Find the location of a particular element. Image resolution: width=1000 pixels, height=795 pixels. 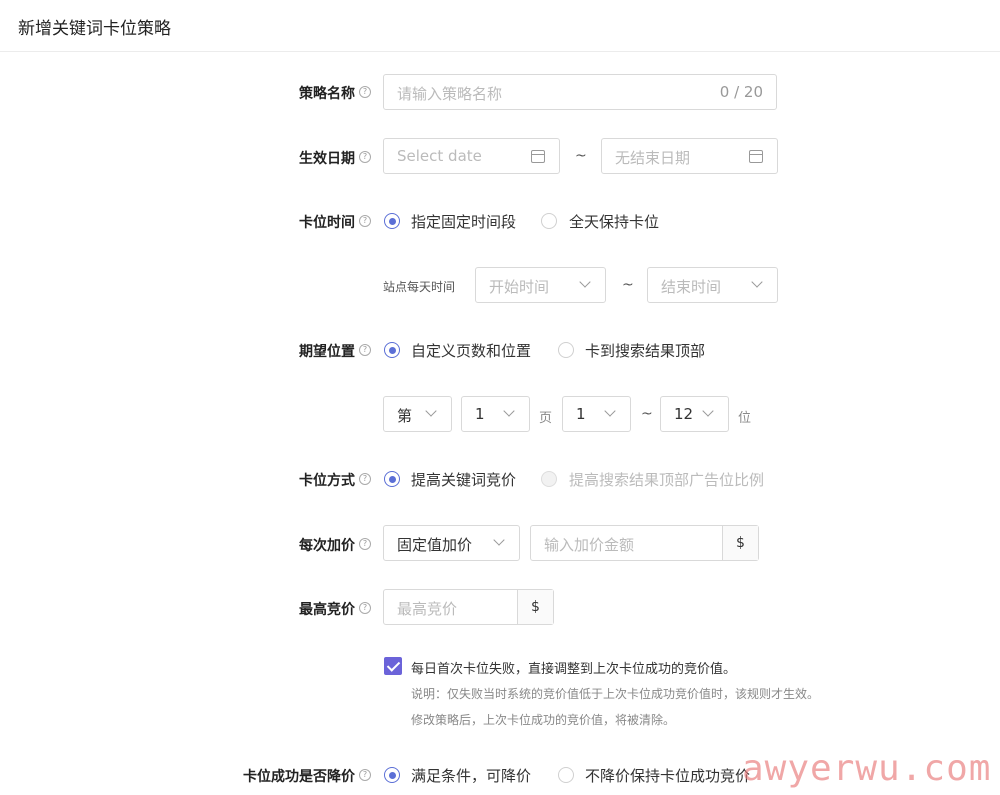

page-prefix-select: 第 is located at coordinates (417, 414).